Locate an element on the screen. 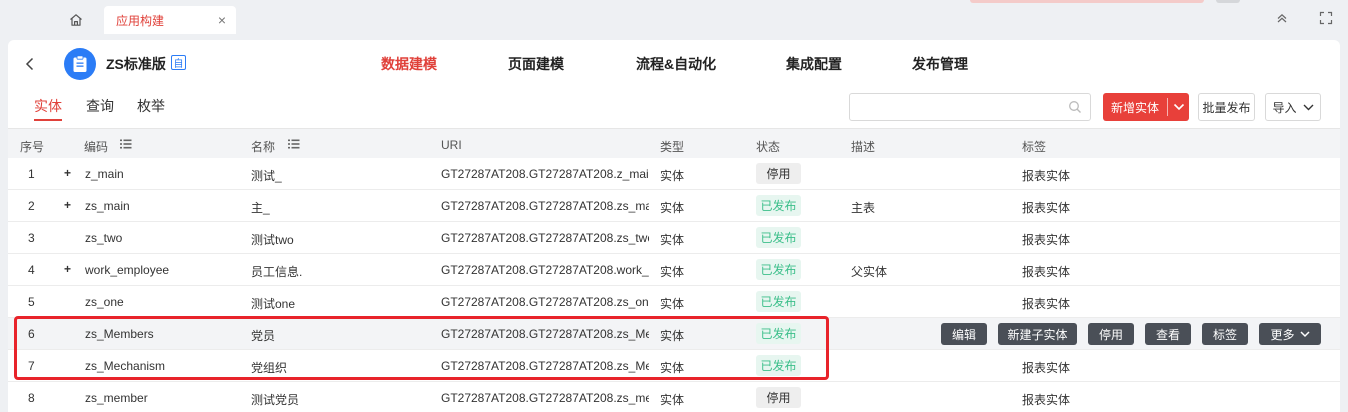 This screenshot has height=412, width=1348. row-index: 7 is located at coordinates (31, 366).